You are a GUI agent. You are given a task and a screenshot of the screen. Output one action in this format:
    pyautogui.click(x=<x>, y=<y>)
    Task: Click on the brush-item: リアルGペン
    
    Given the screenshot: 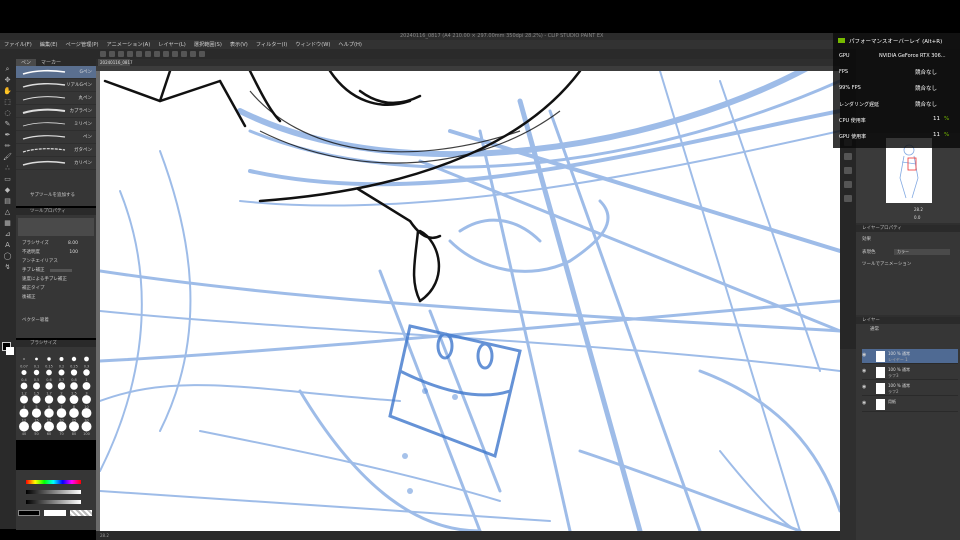 What is the action you would take?
    pyautogui.click(x=56, y=85)
    